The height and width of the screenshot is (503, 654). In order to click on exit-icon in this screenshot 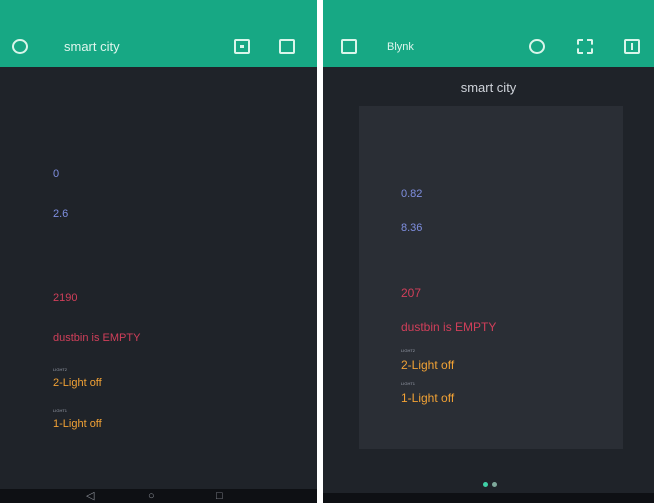, I will do `click(349, 46)`.